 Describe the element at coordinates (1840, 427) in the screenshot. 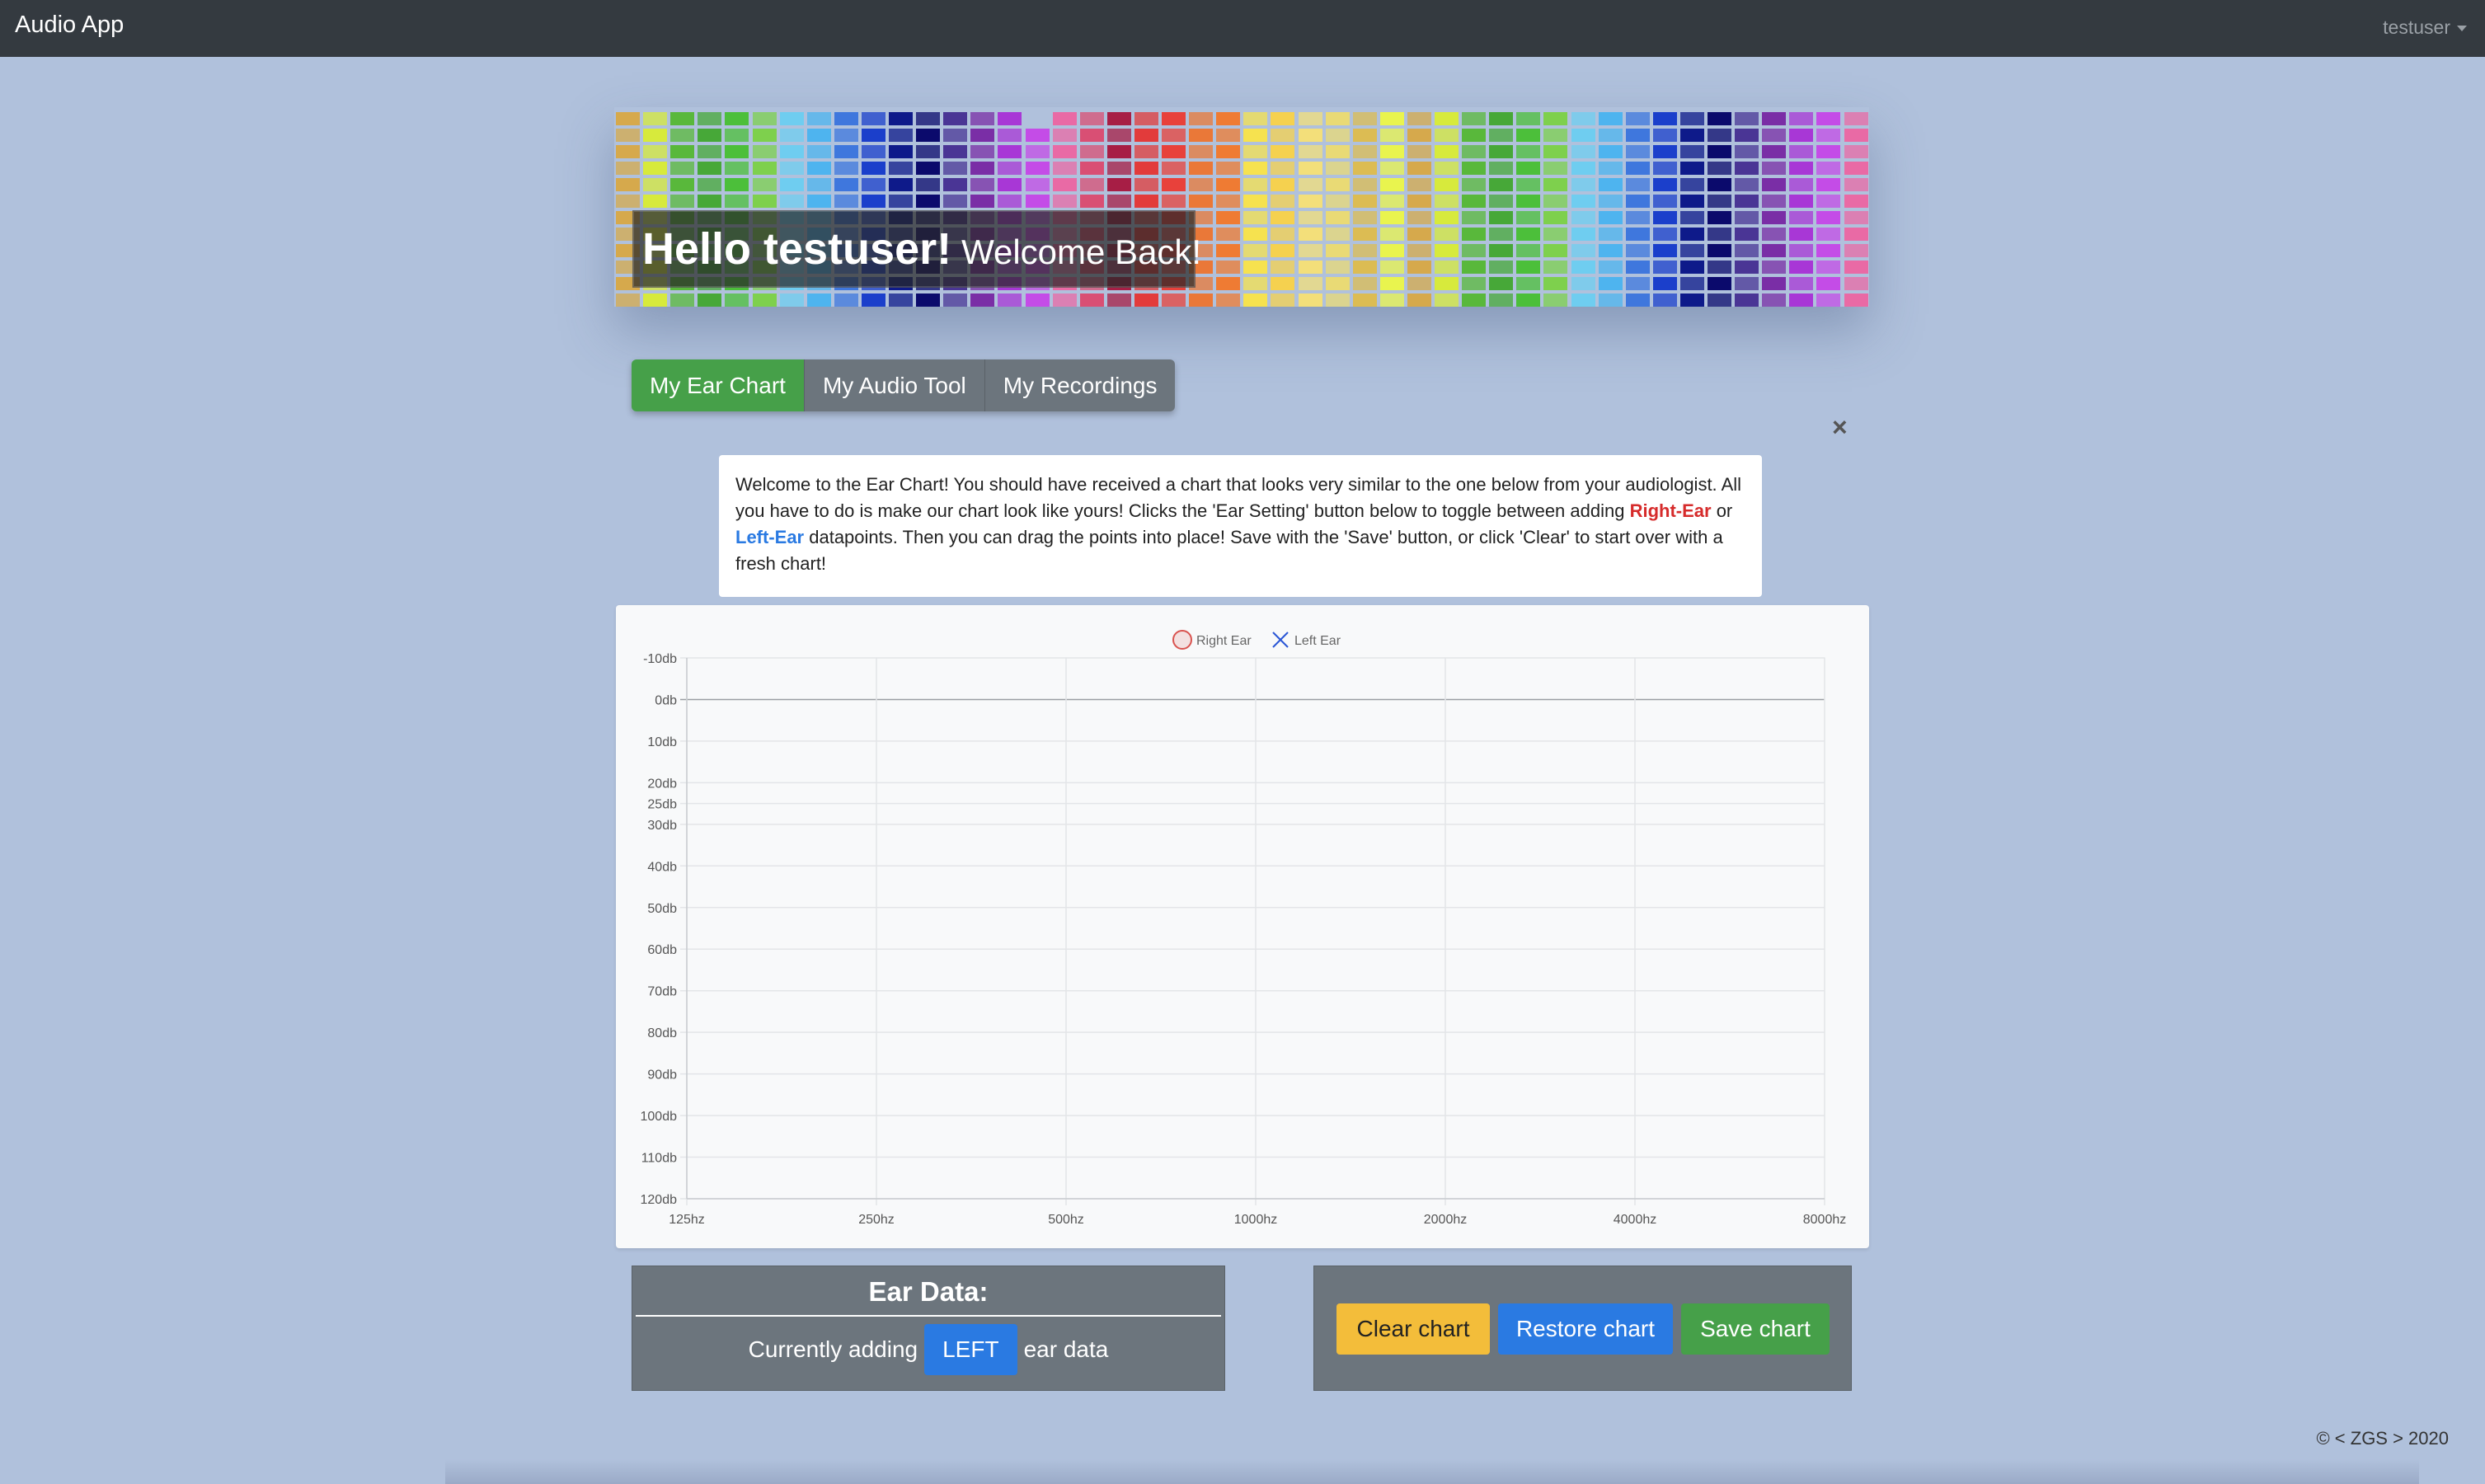

I see `close-icon: ×` at that location.